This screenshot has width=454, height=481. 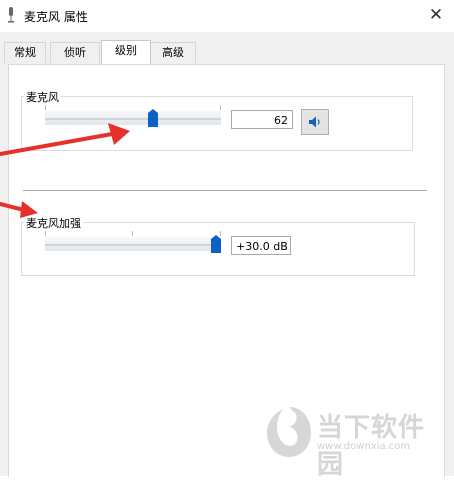 What do you see at coordinates (75, 52) in the screenshot?
I see `tab-listen: 侦听` at bounding box center [75, 52].